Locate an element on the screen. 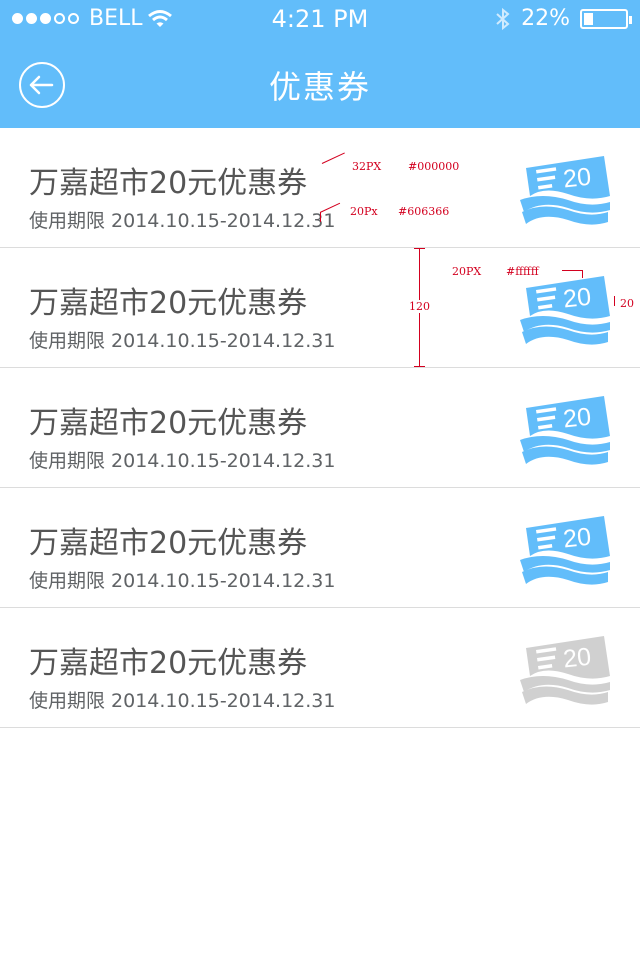 This screenshot has width=640, height=960. page-title: 优惠券 is located at coordinates (319, 87).